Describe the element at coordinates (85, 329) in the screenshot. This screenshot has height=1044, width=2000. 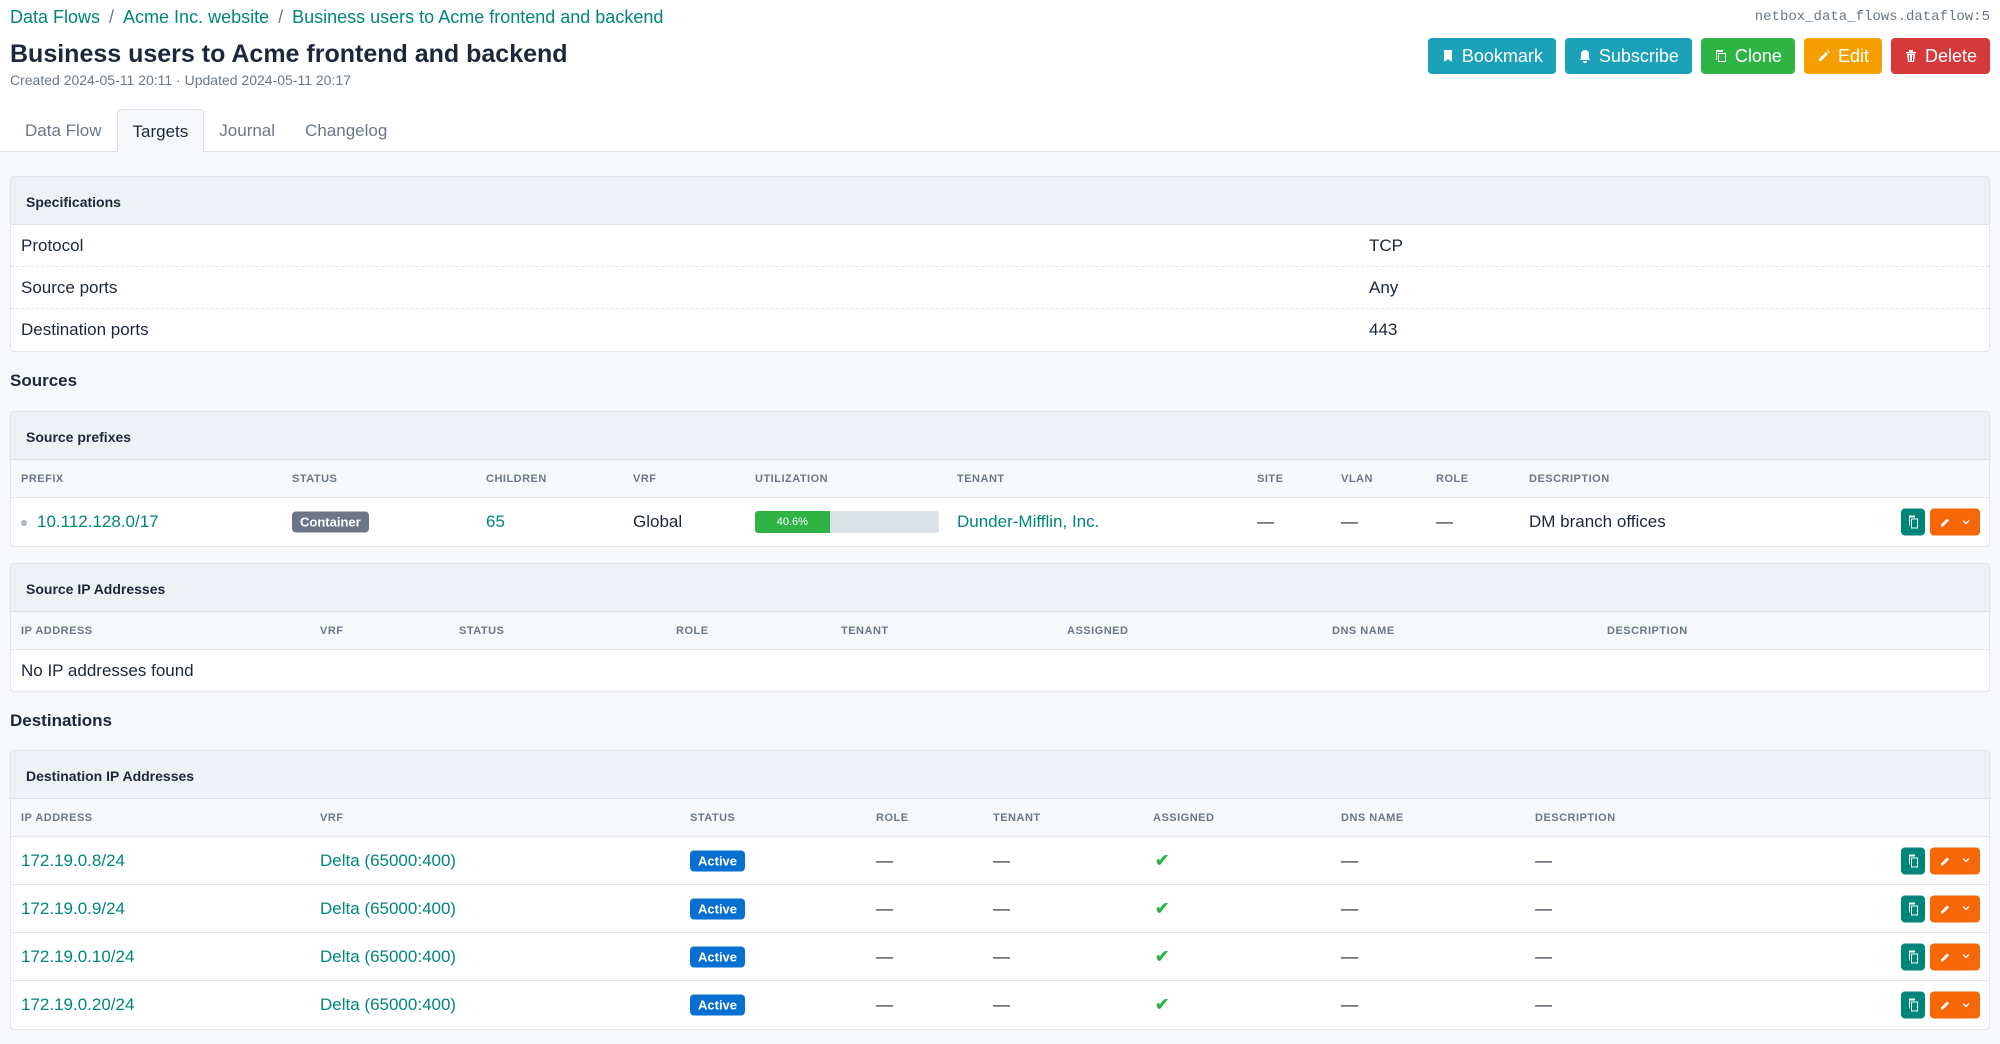
I see `spec-key: Destination ports` at that location.